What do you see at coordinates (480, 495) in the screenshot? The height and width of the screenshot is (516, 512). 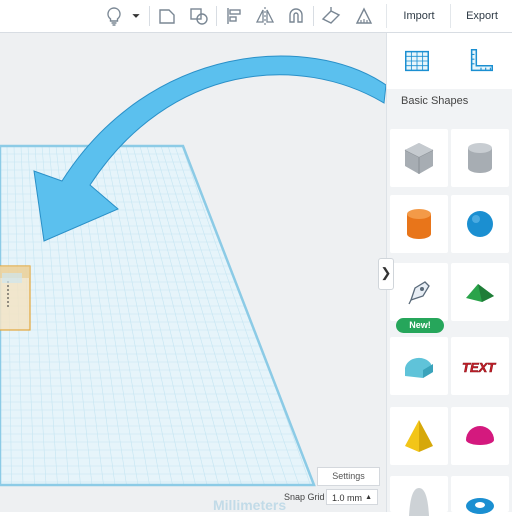 I see `shape-torus` at bounding box center [480, 495].